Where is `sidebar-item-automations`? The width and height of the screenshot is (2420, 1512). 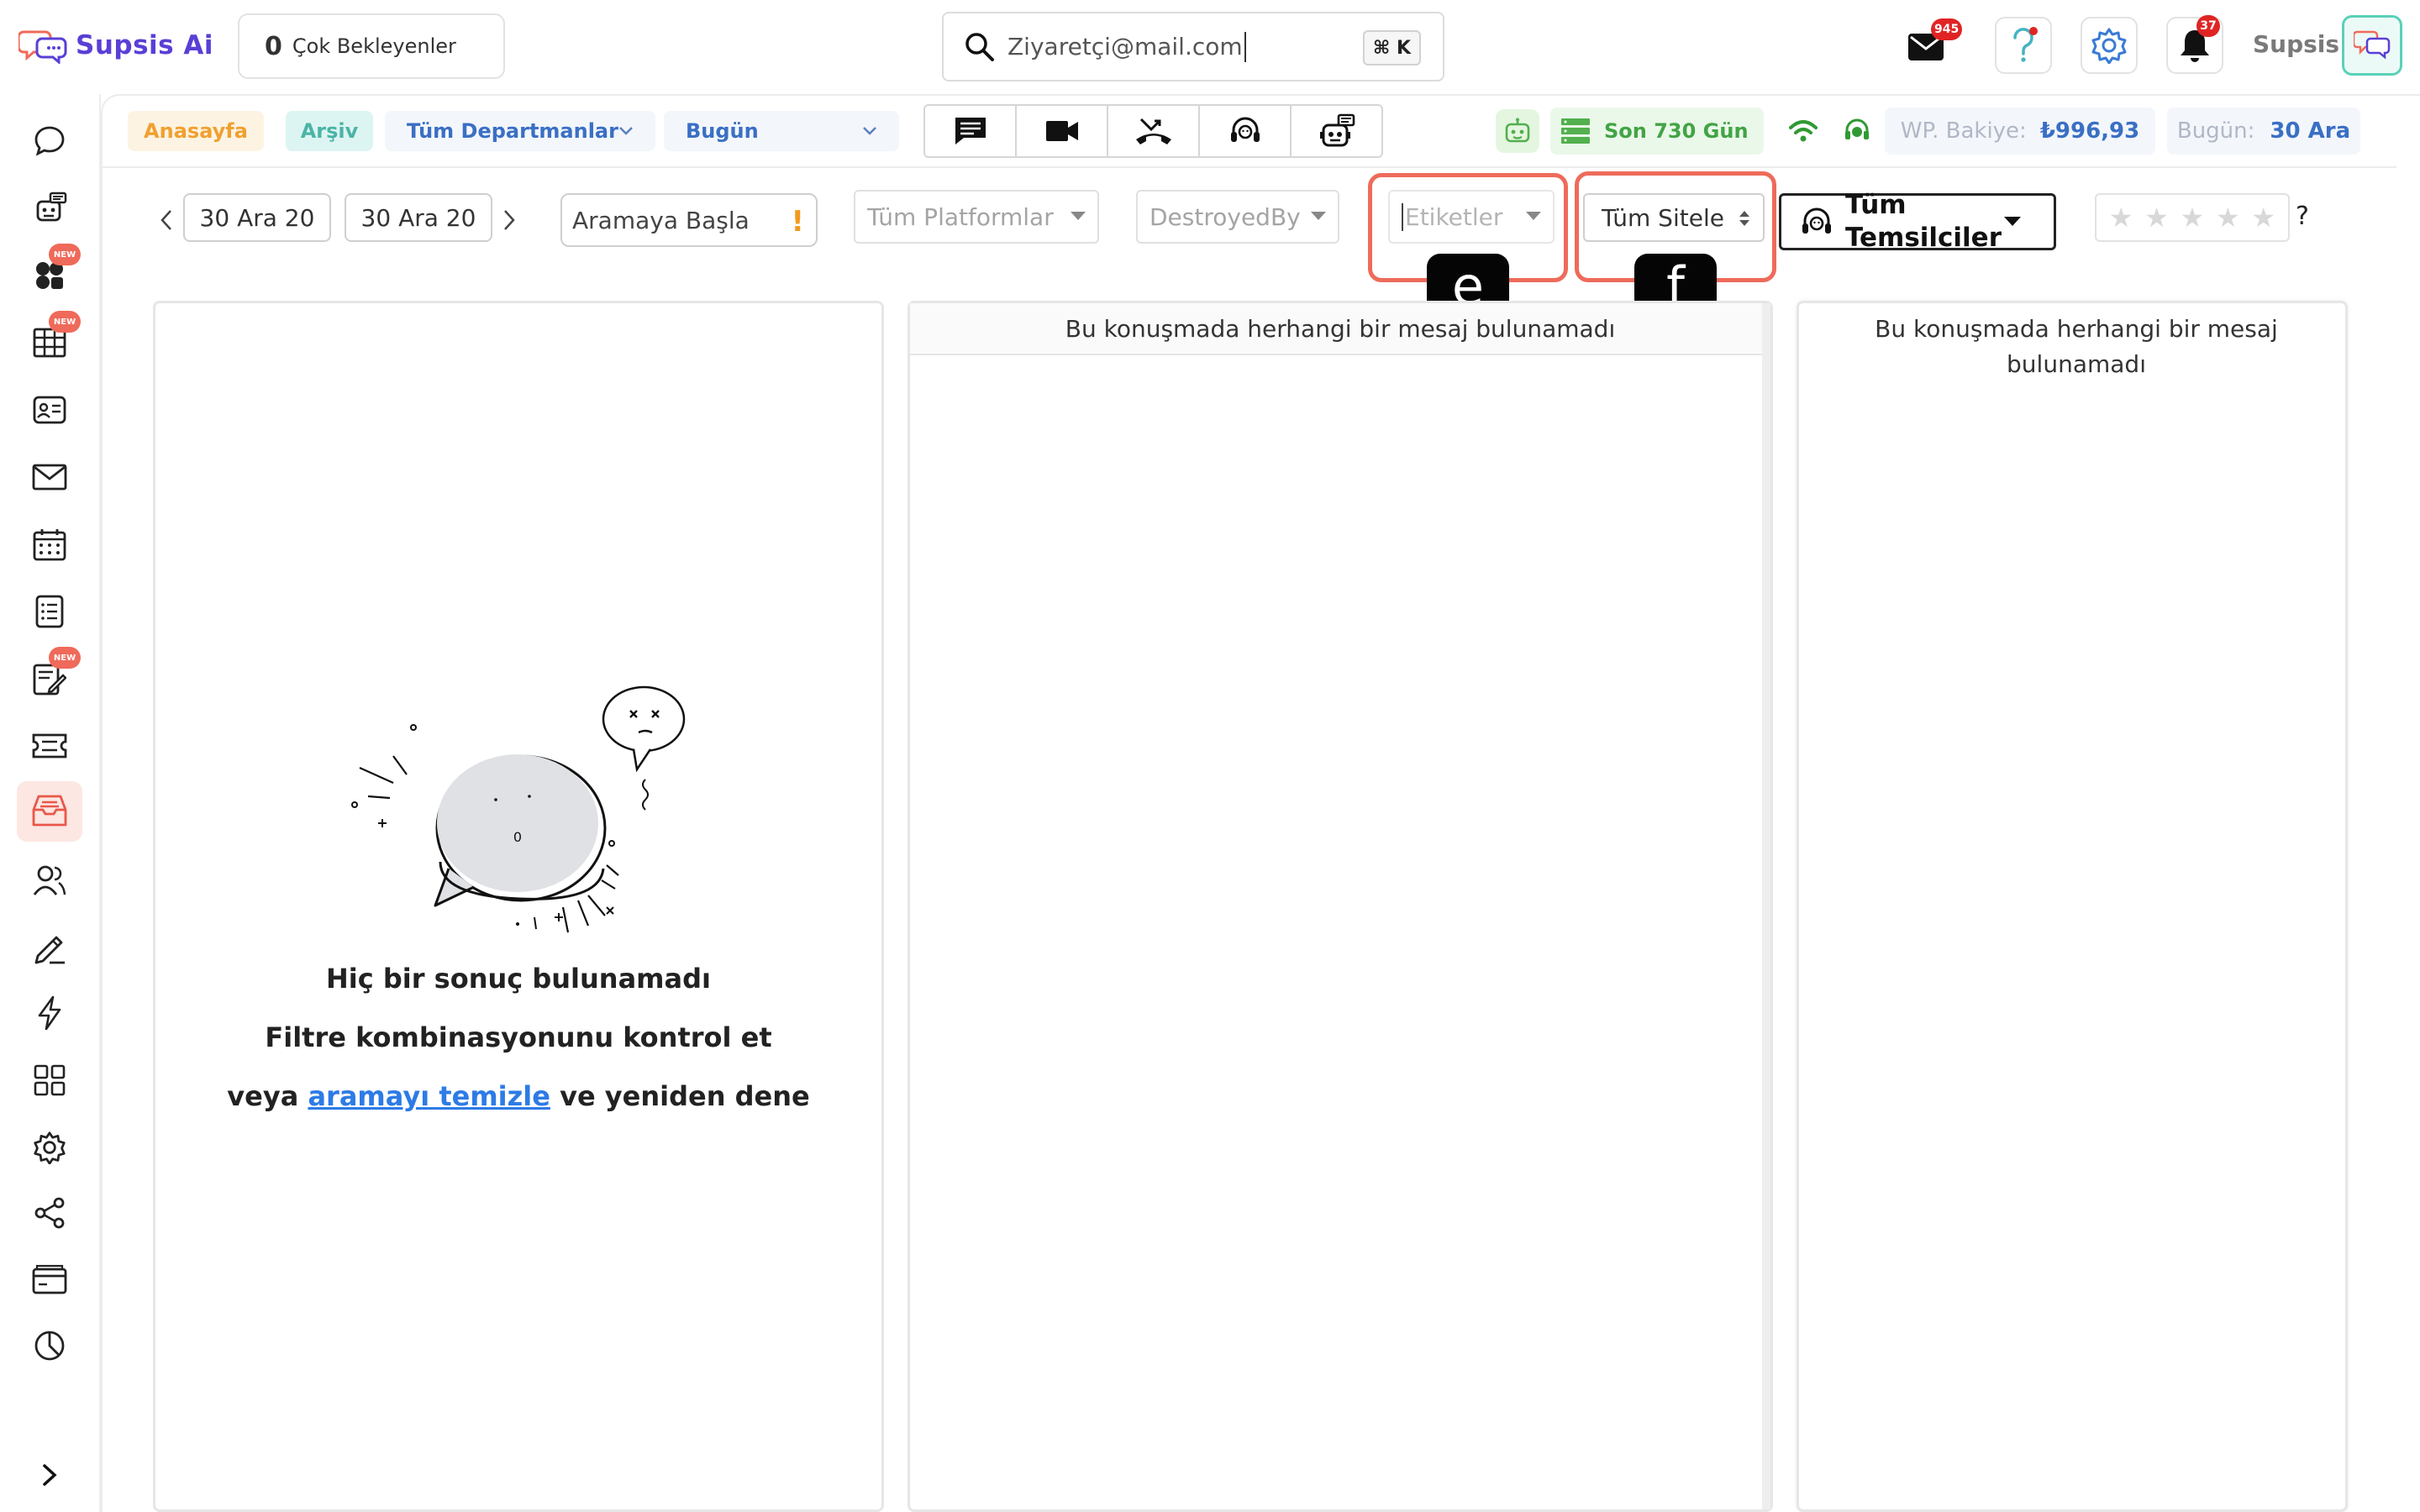 sidebar-item-automations is located at coordinates (50, 1013).